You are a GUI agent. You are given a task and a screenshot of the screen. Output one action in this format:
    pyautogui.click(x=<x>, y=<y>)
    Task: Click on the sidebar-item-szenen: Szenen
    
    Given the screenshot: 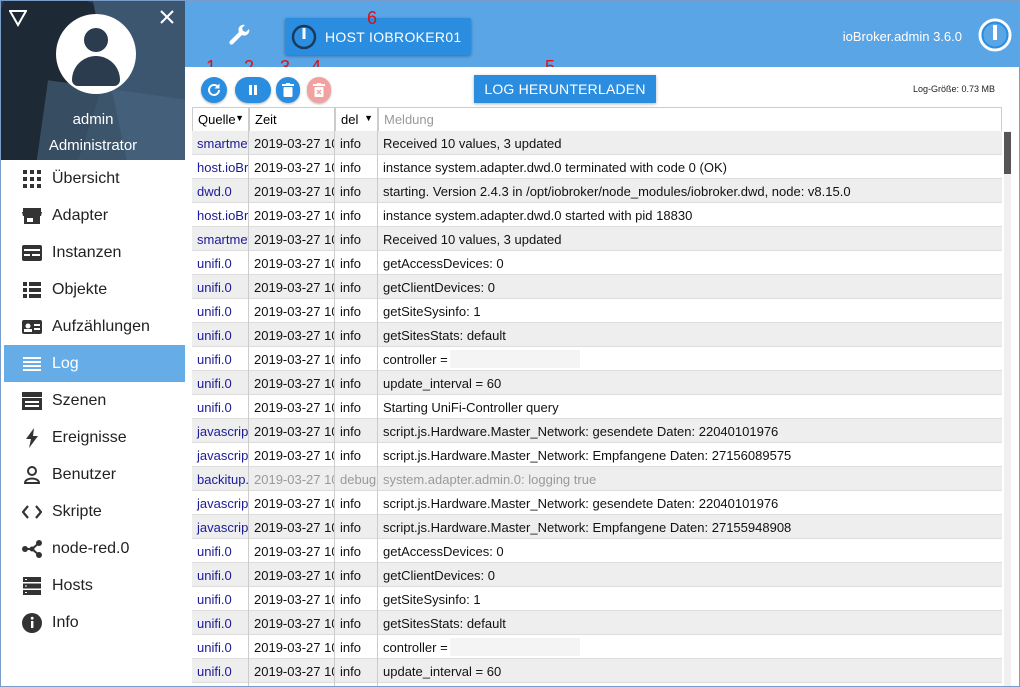 What is the action you would take?
    pyautogui.click(x=93, y=400)
    